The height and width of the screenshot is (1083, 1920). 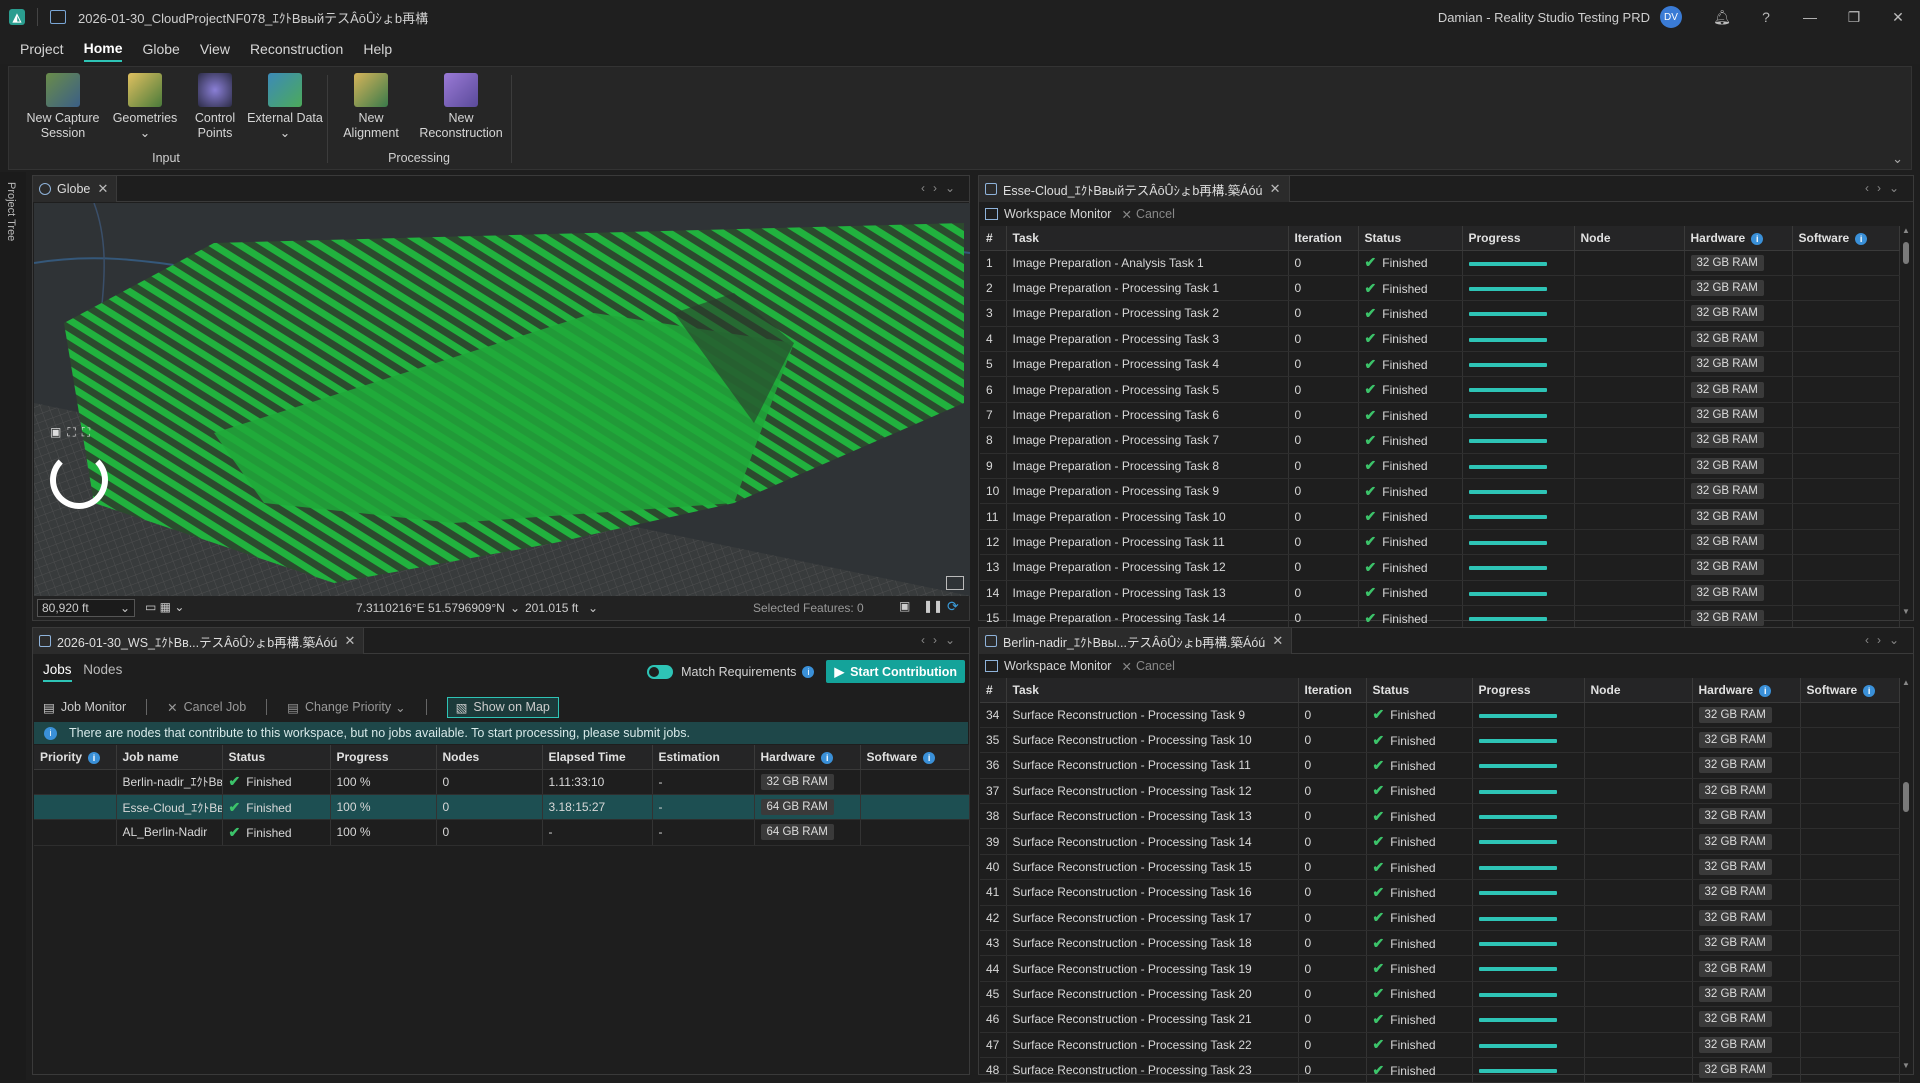 What do you see at coordinates (489, 757) in the screenshot?
I see `col-nodes: Nodes` at bounding box center [489, 757].